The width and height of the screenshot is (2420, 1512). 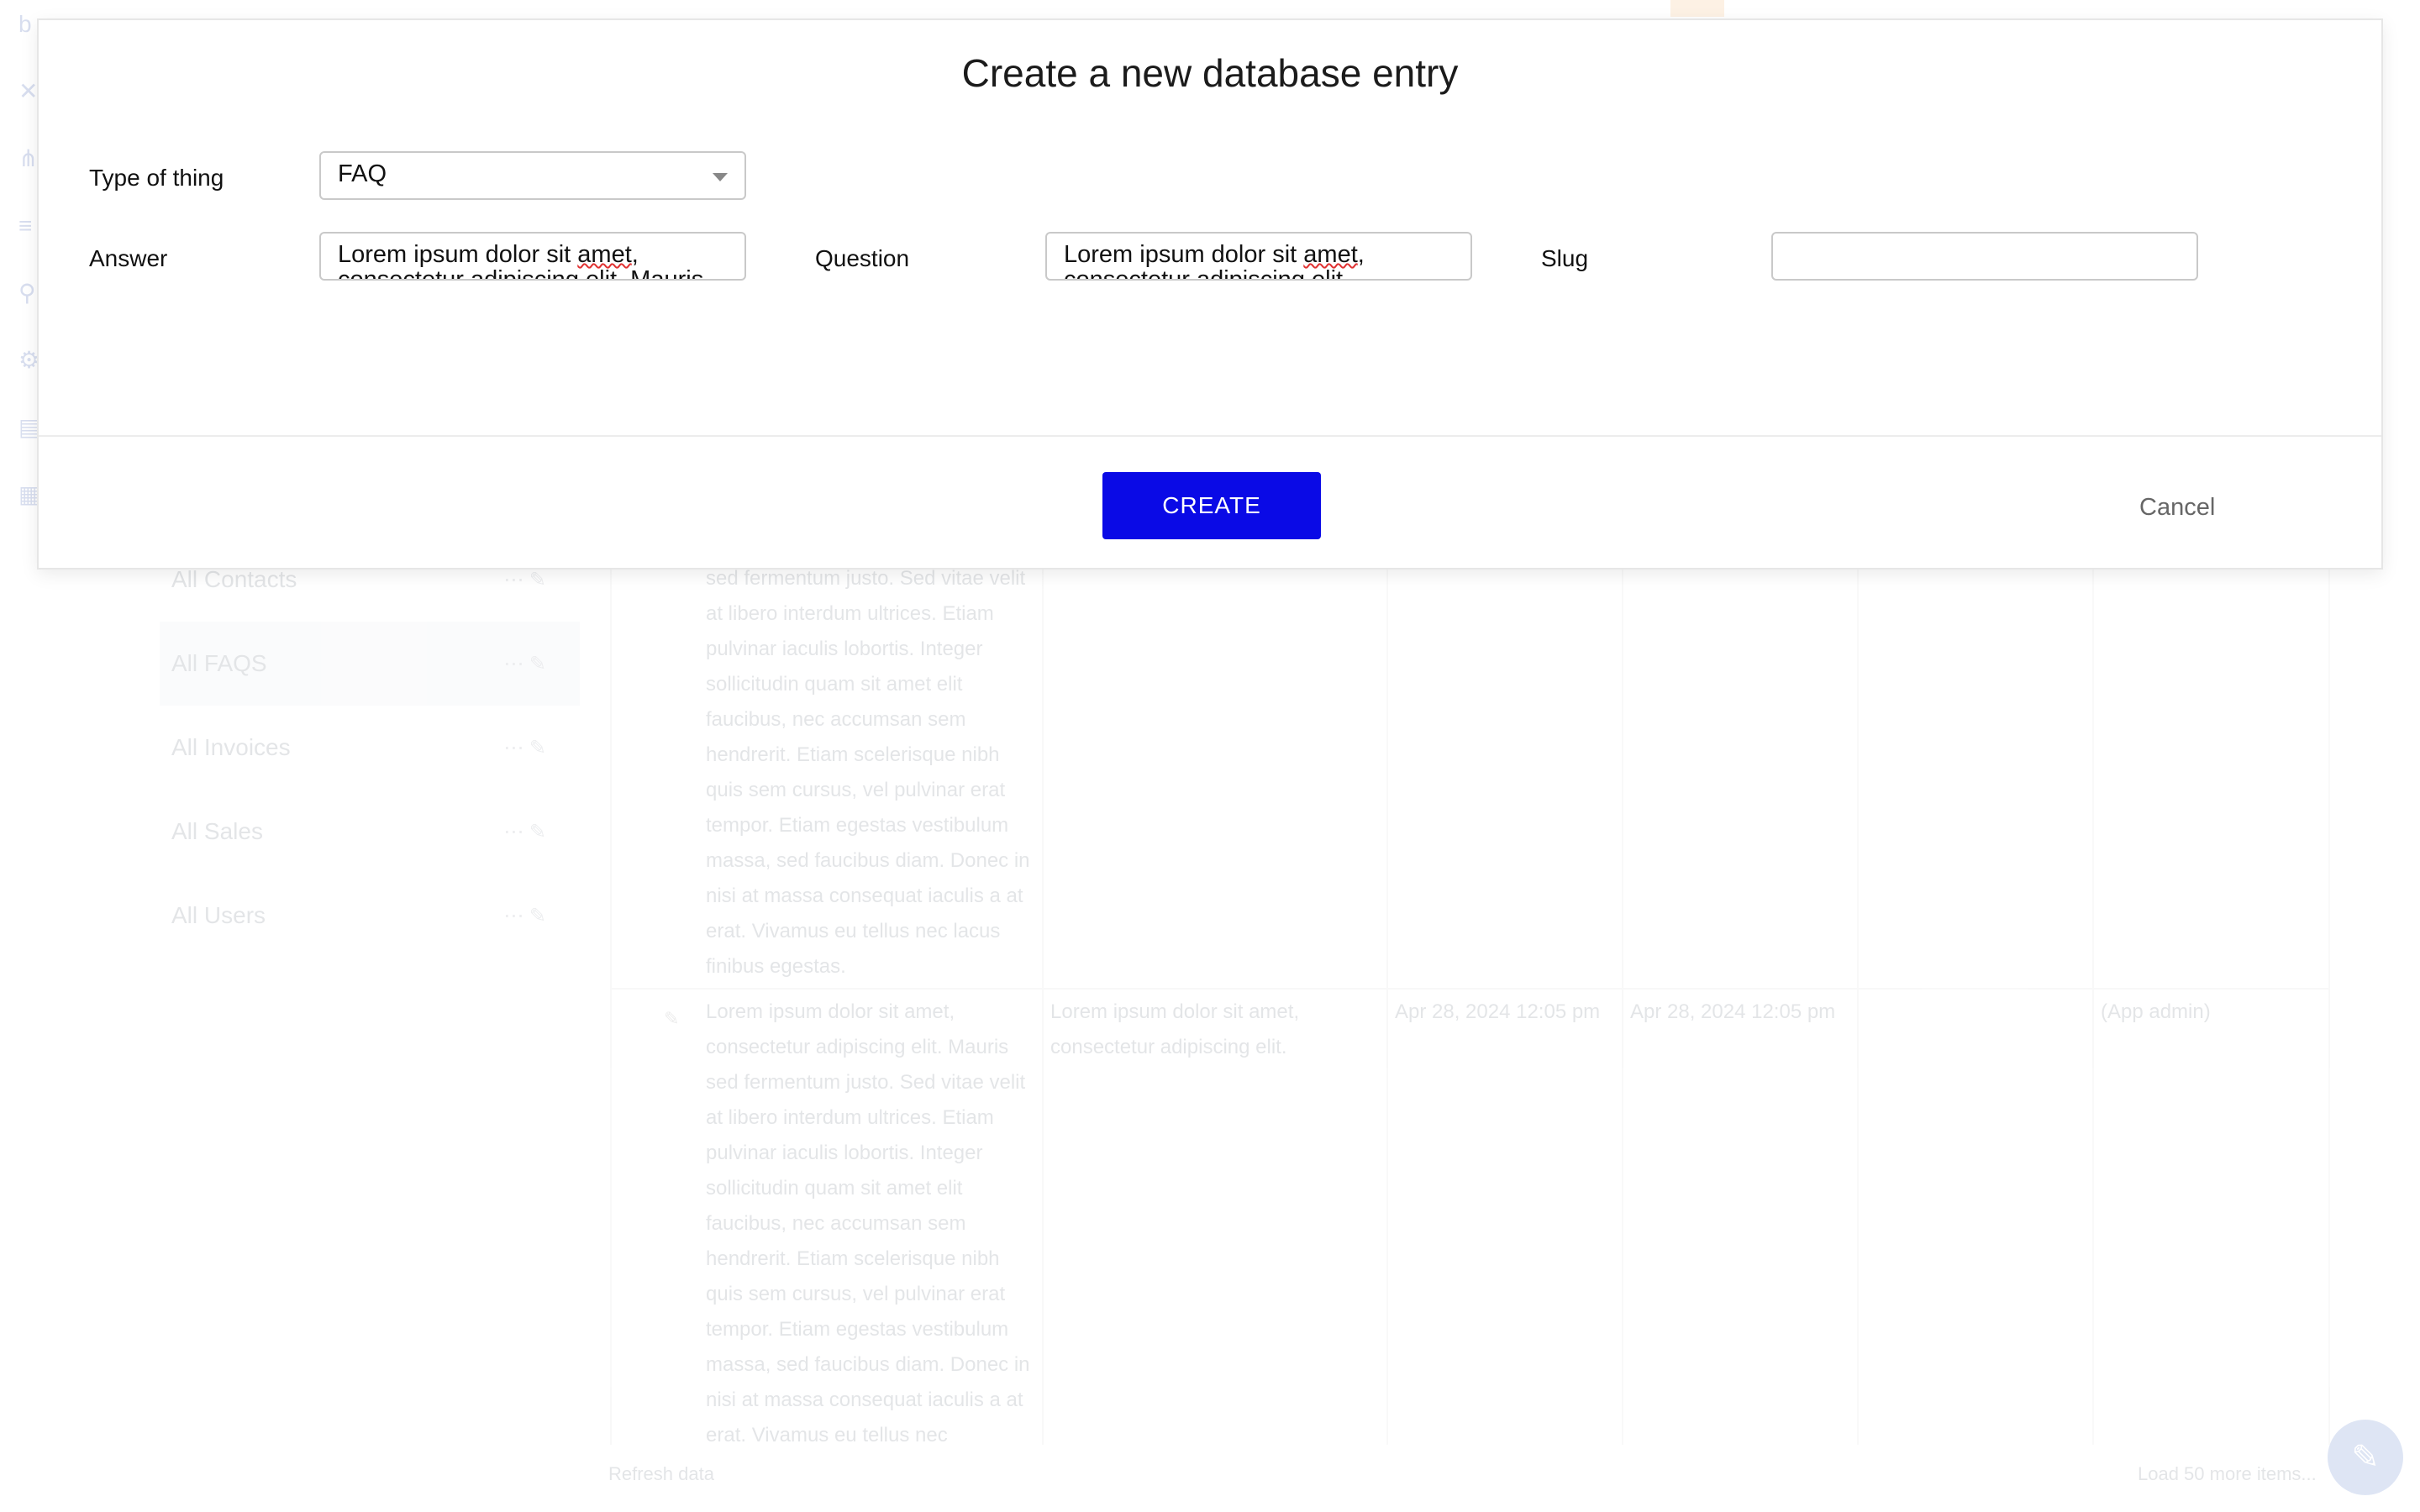 What do you see at coordinates (1210, 73) in the screenshot?
I see `modal-title: Create a new database entry` at bounding box center [1210, 73].